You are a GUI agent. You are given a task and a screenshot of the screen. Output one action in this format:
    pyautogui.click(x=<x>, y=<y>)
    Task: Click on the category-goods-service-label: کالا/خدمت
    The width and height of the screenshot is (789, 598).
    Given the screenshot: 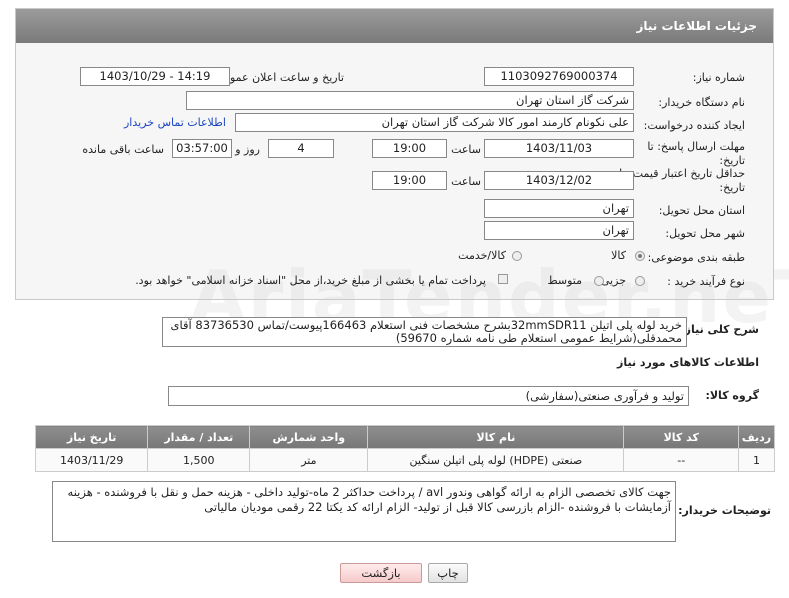 What is the action you would take?
    pyautogui.click(x=482, y=255)
    